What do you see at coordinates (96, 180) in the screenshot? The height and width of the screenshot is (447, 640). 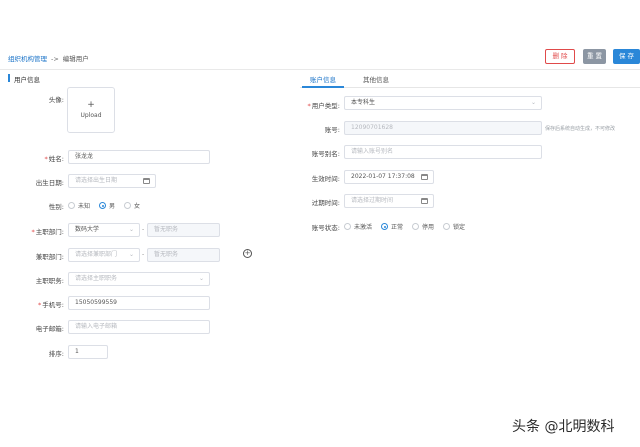 I see `birthday-placeholder: 请选择出生日期` at bounding box center [96, 180].